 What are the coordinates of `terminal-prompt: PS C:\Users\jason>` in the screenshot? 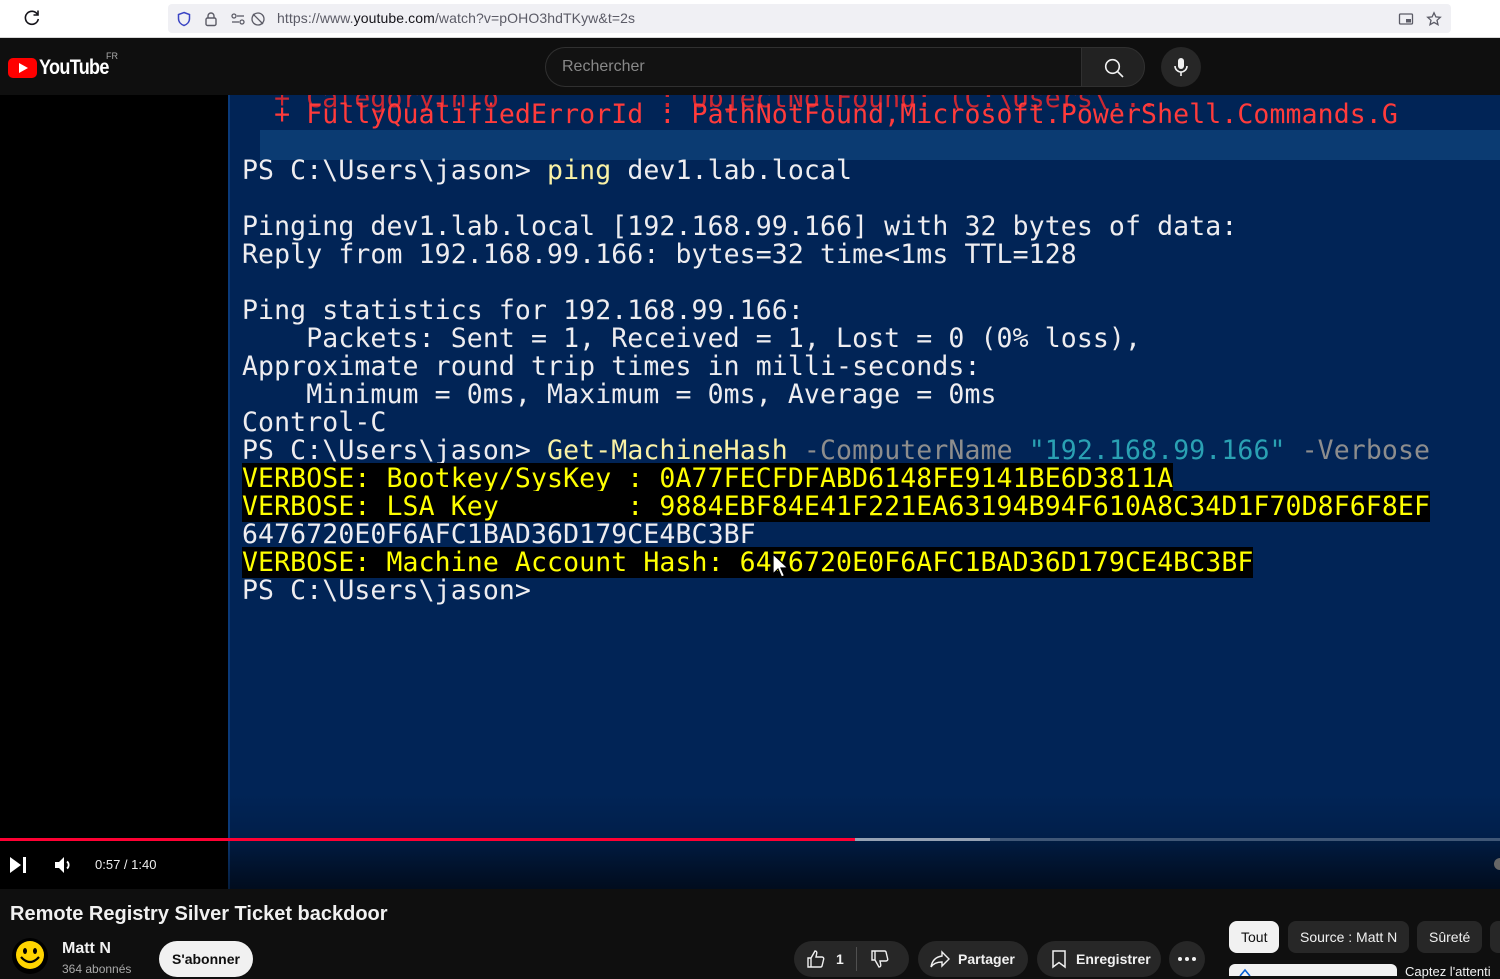 It's located at (386, 590).